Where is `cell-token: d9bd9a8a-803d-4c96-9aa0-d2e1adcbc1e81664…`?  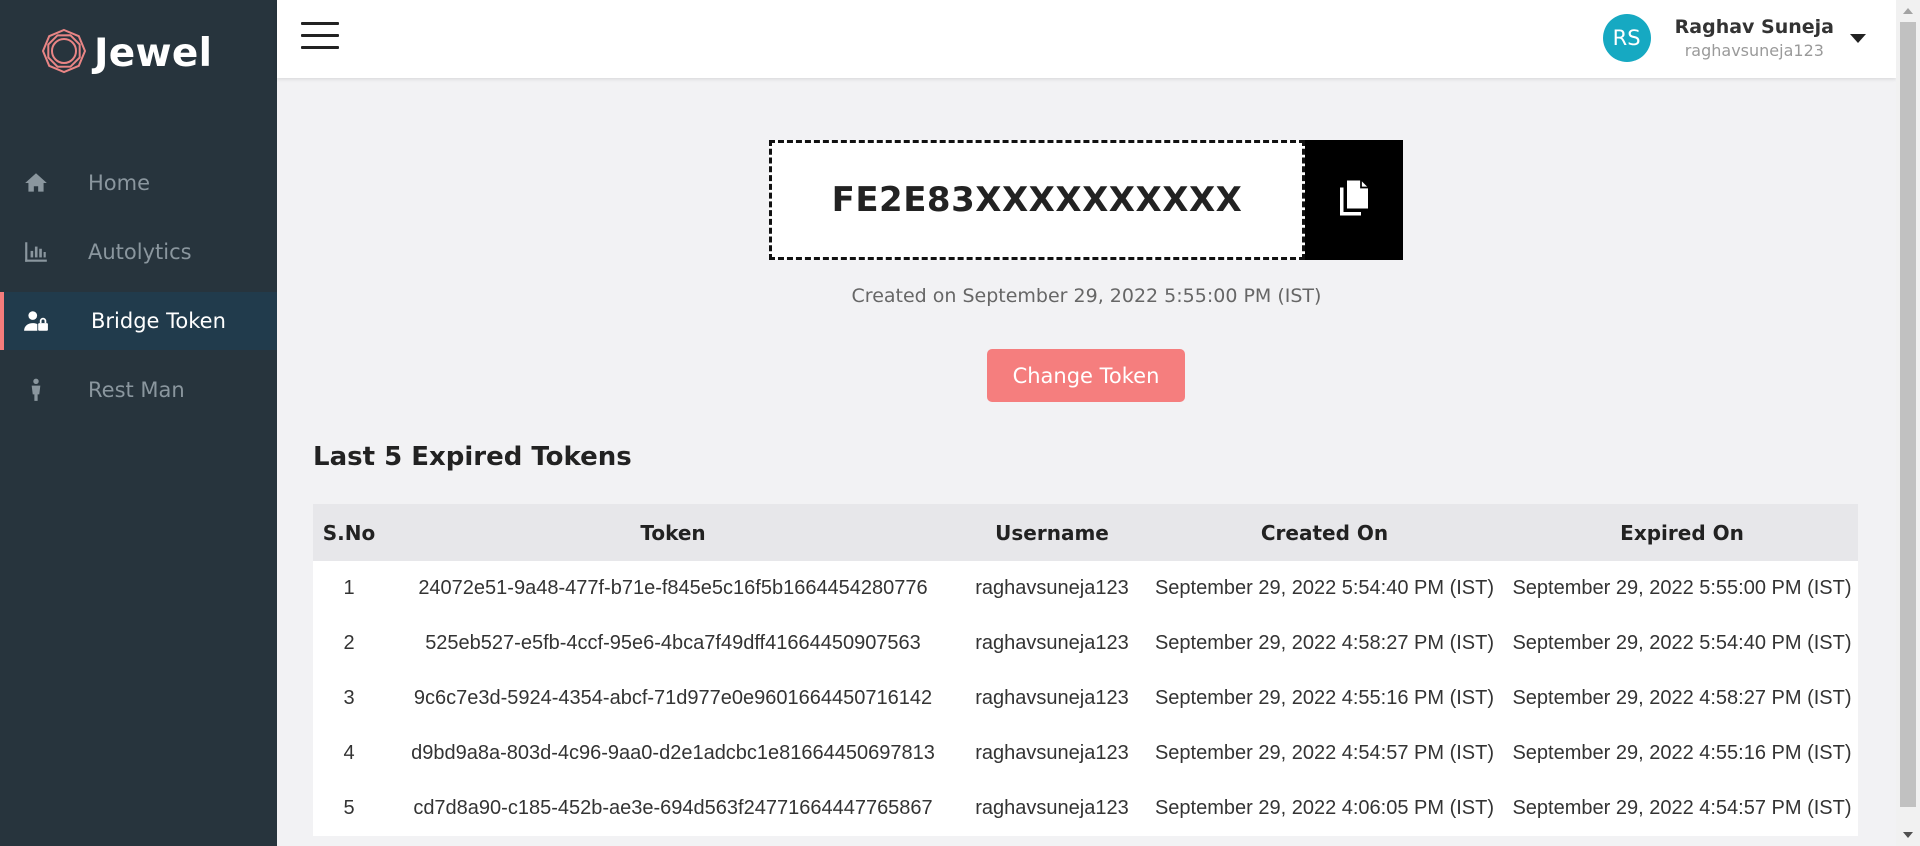 cell-token: d9bd9a8a-803d-4c96-9aa0-d2e1adcbc1e81664… is located at coordinates (673, 753).